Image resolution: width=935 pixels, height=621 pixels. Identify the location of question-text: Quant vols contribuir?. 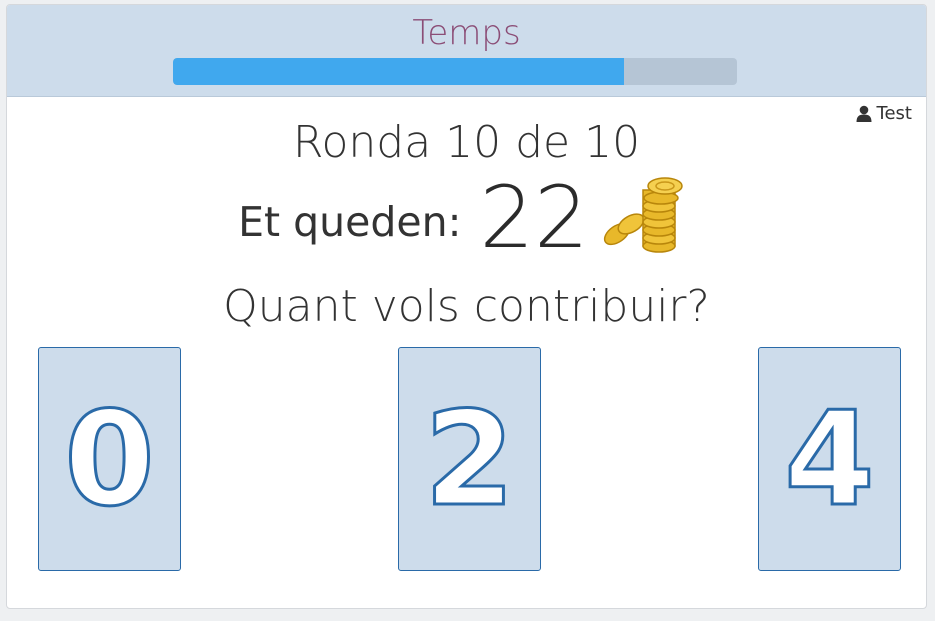
(466, 306).